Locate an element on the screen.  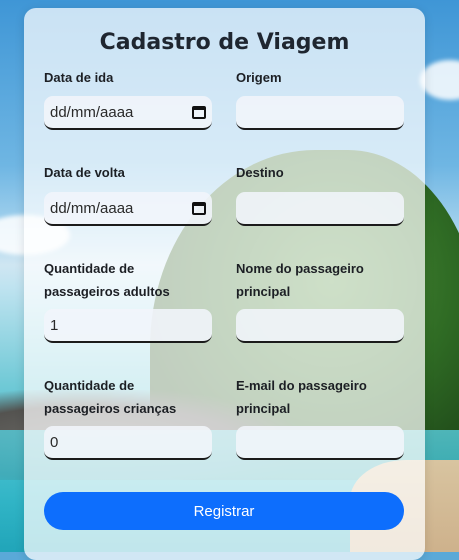
data-volta-input: dd/mm/aaaa is located at coordinates (128, 209).